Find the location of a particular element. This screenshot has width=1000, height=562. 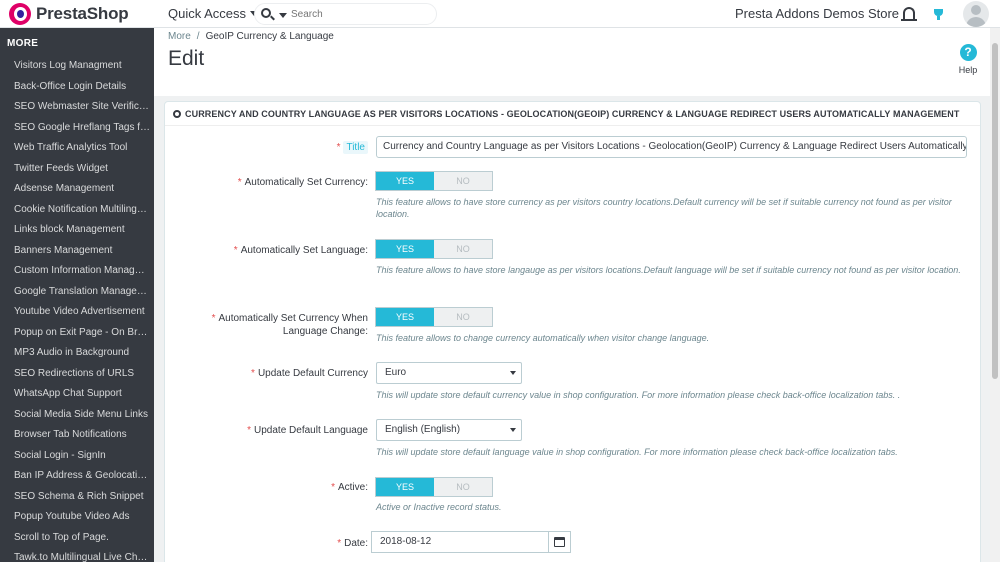

trophy-icon is located at coordinates (938, 14).